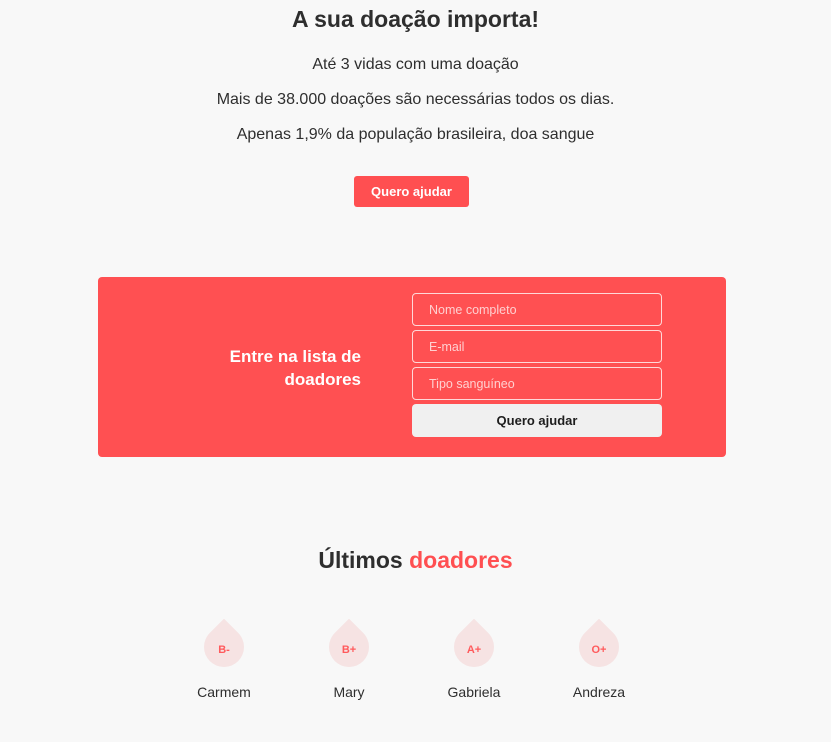 This screenshot has width=831, height=742. I want to click on donor-blood-type: A+, so click(474, 650).